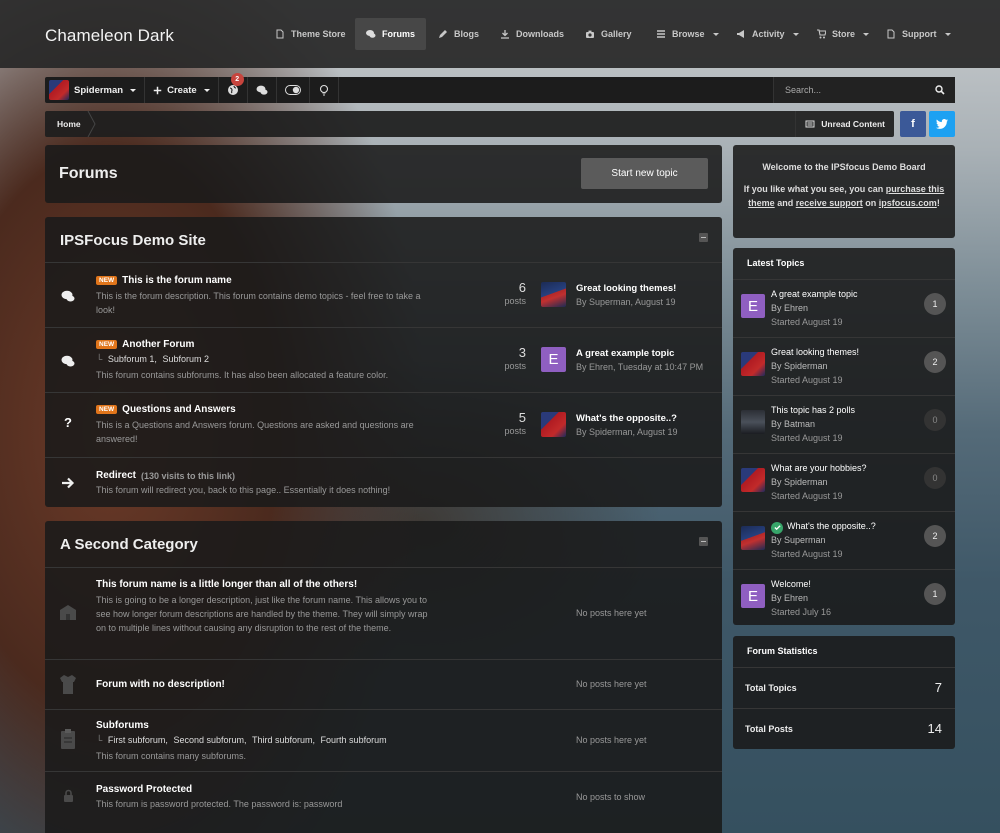 This screenshot has width=1000, height=833. Describe the element at coordinates (823, 527) in the screenshot. I see `topic-title-wrap: What's the opposite..?` at that location.